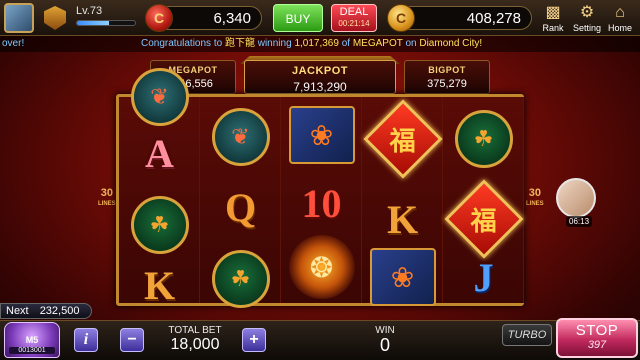 The image size is (640, 360). I want to click on lines-count-right: 30, so click(534, 193).